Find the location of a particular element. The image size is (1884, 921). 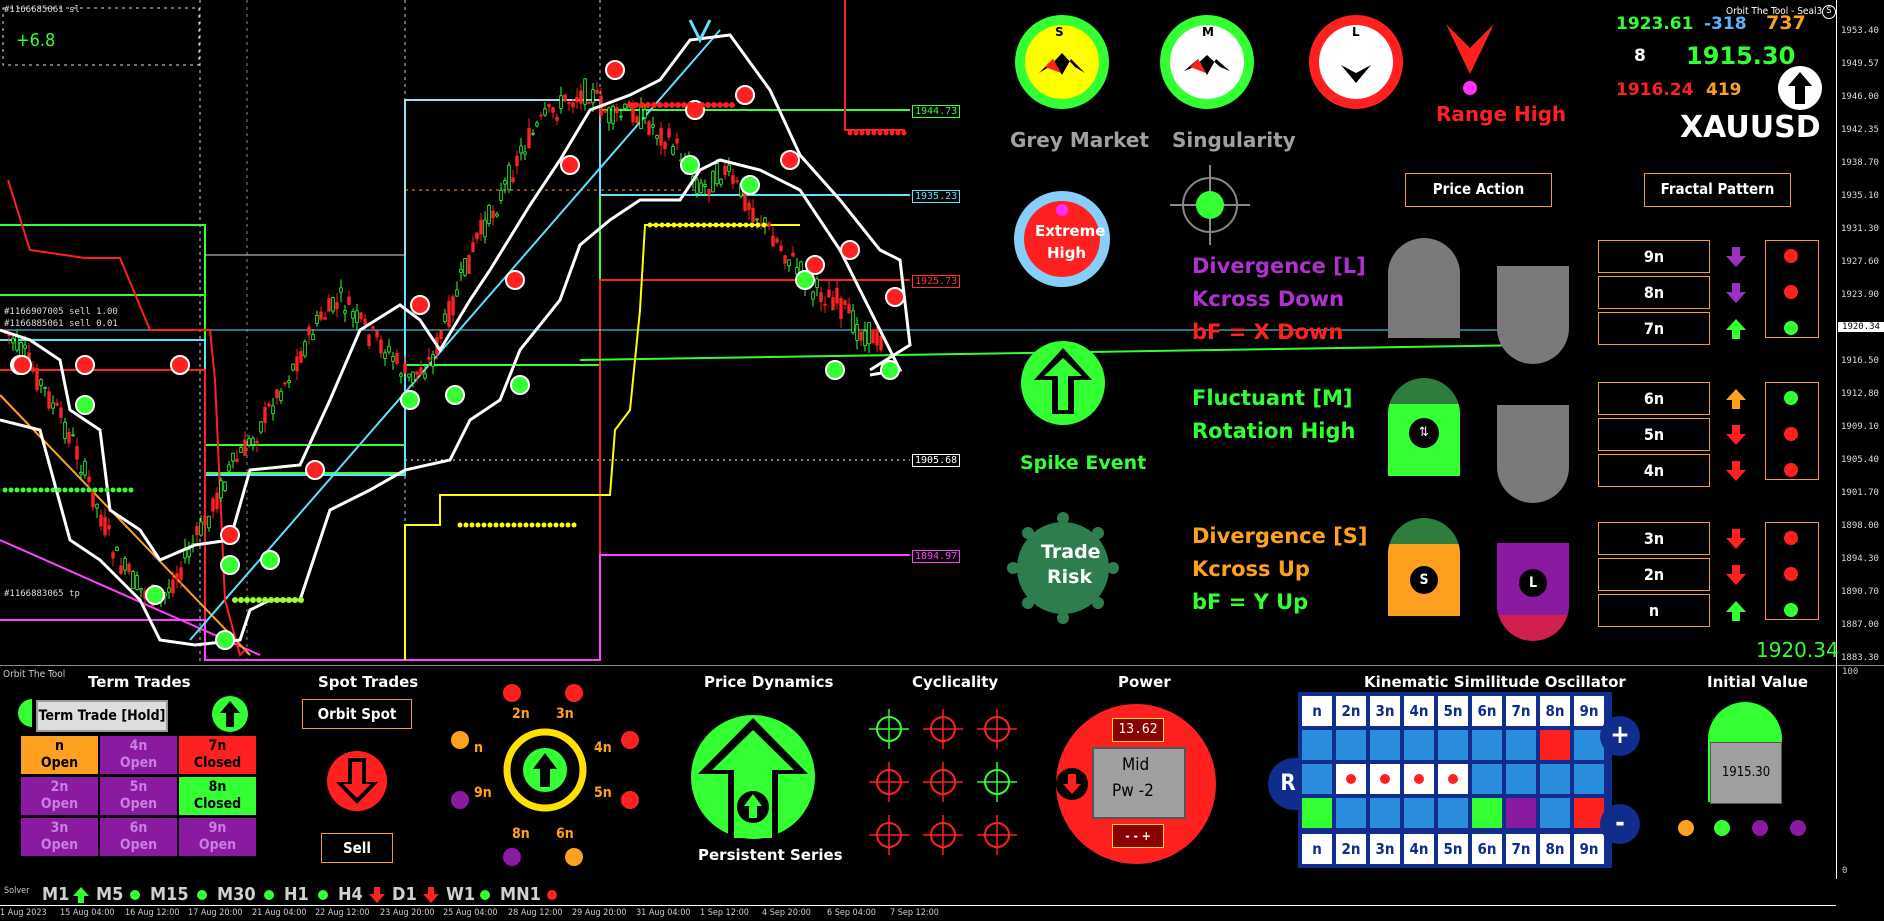

fractal-box: 2n is located at coordinates (1654, 574).